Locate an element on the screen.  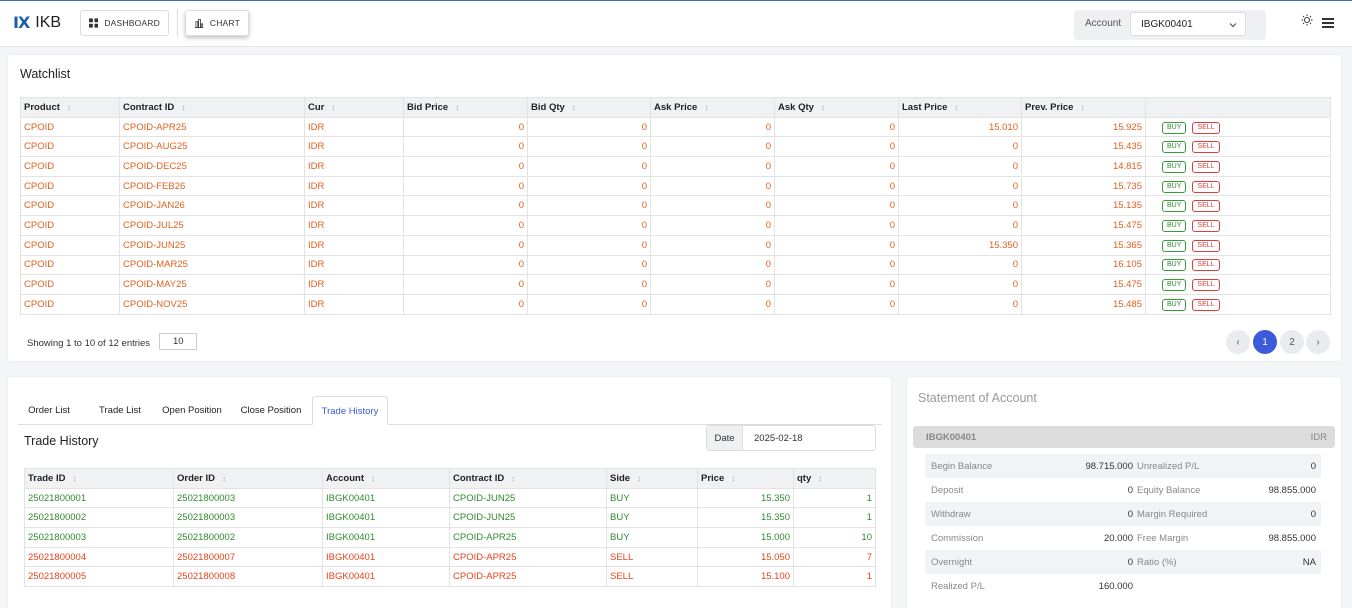
watchlist-col-header: Cur ↕ is located at coordinates (354, 107).